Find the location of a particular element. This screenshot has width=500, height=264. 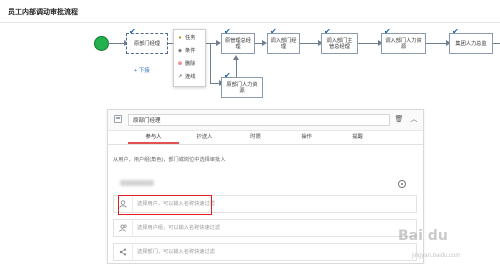

tab-time-limit: 时限 is located at coordinates (255, 137).